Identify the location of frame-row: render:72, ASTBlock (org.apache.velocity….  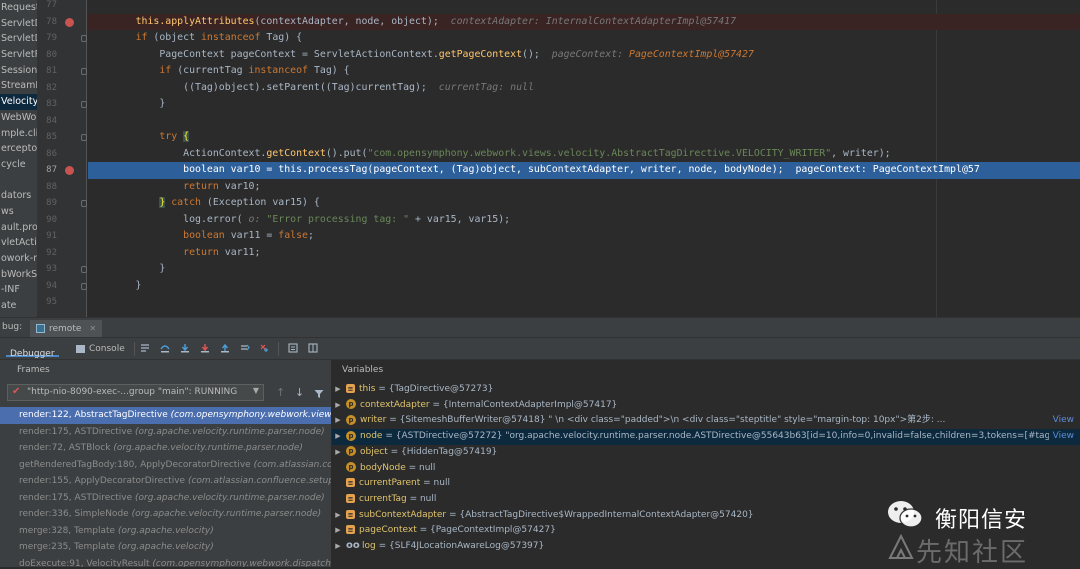
(165, 448).